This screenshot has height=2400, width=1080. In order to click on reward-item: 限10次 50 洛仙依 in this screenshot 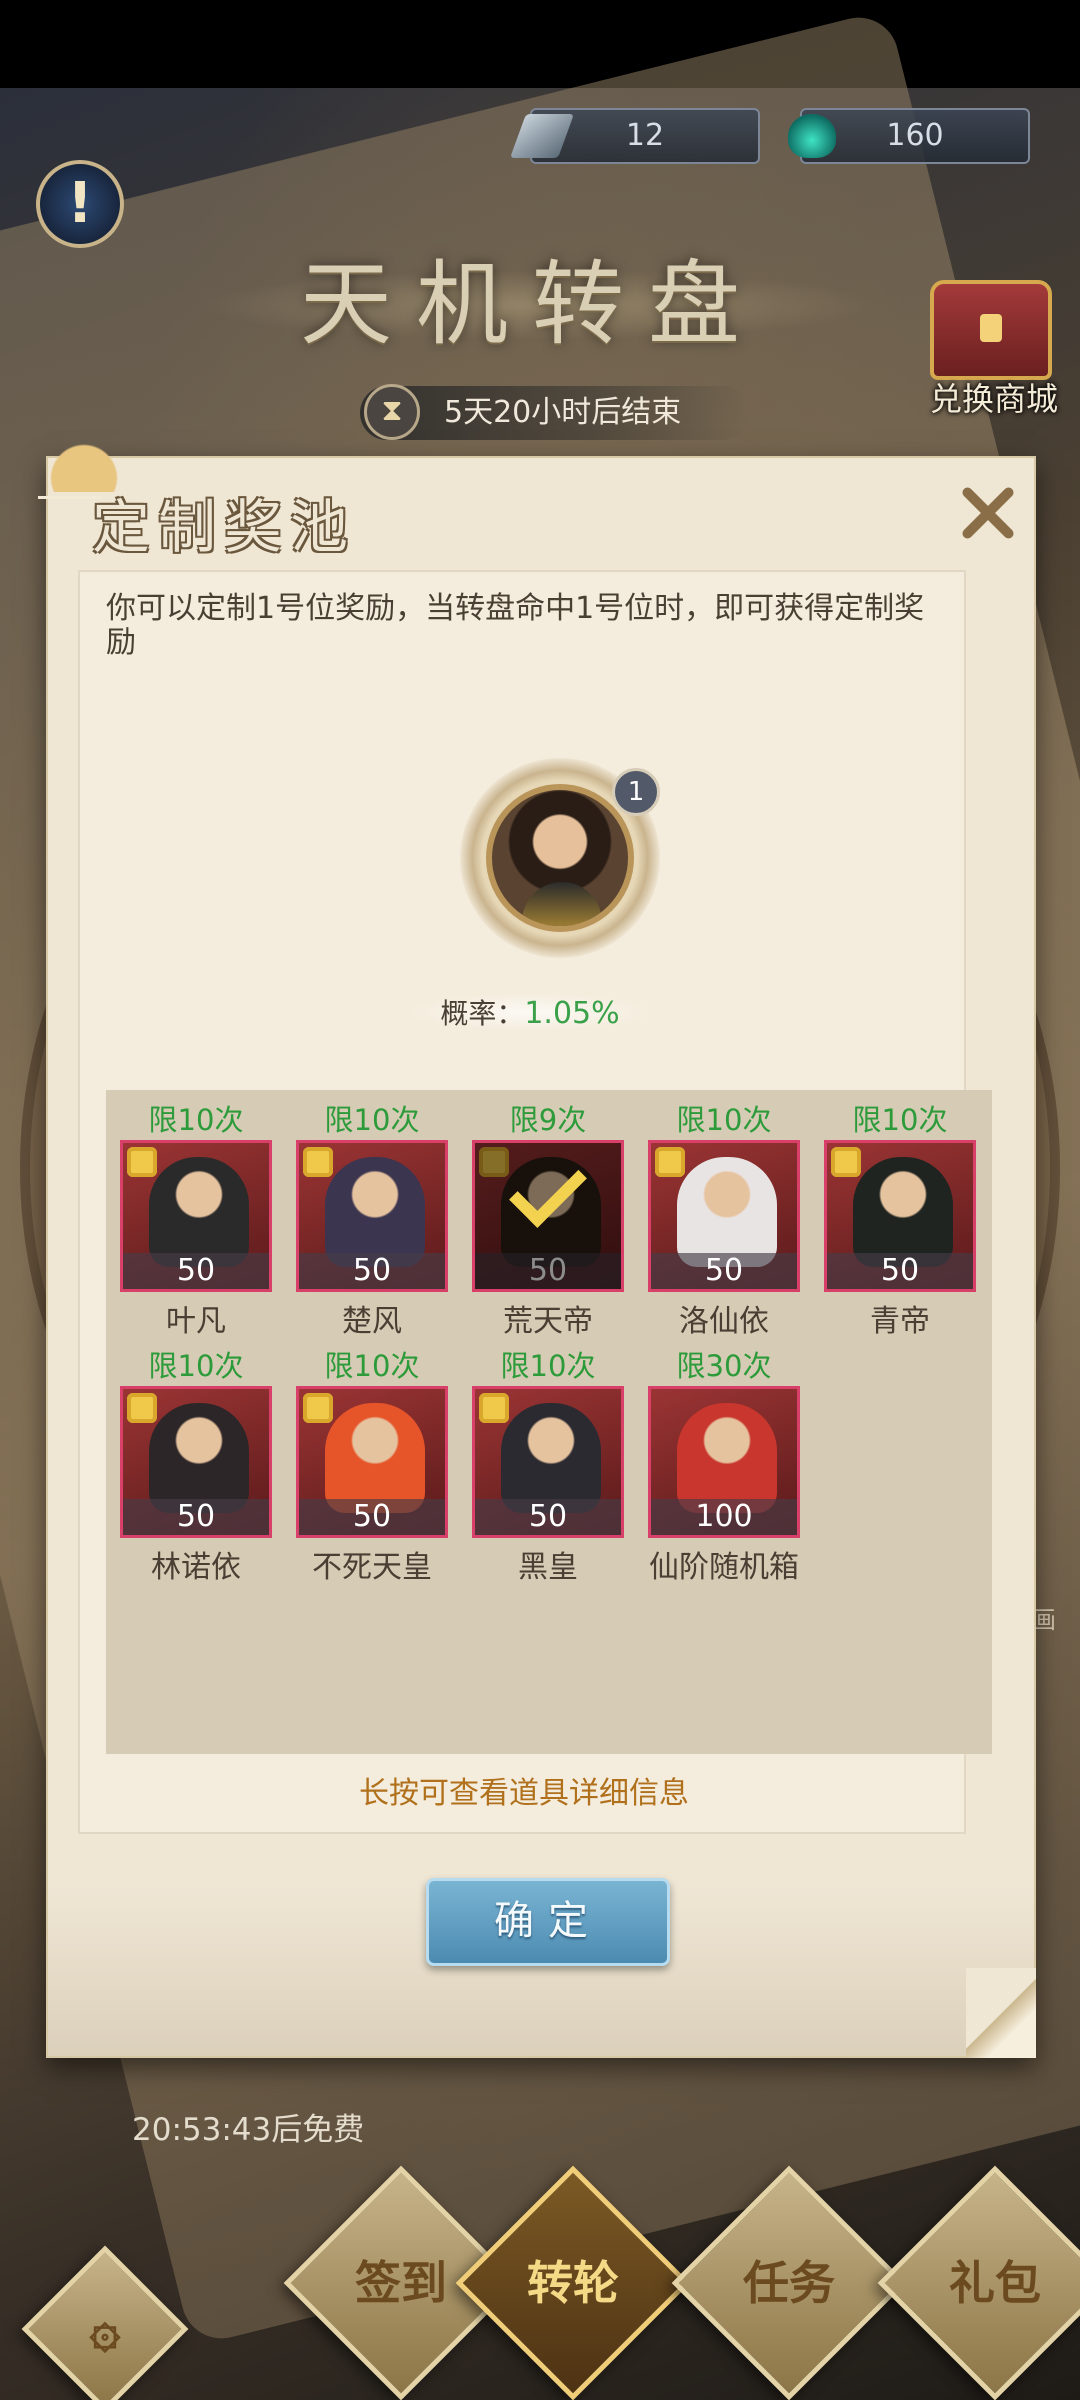, I will do `click(724, 1220)`.